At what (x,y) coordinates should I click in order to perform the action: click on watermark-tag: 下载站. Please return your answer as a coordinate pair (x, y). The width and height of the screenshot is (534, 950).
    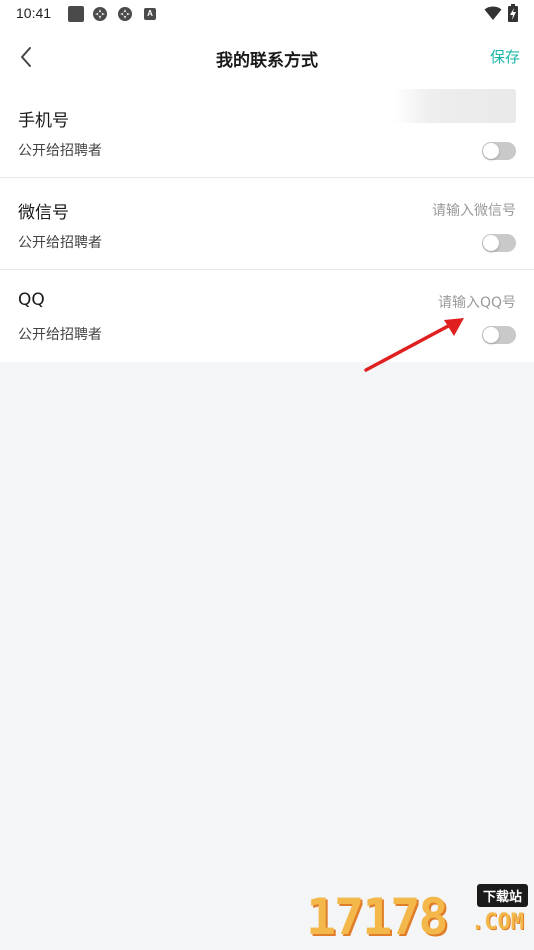
    Looking at the image, I should click on (502, 895).